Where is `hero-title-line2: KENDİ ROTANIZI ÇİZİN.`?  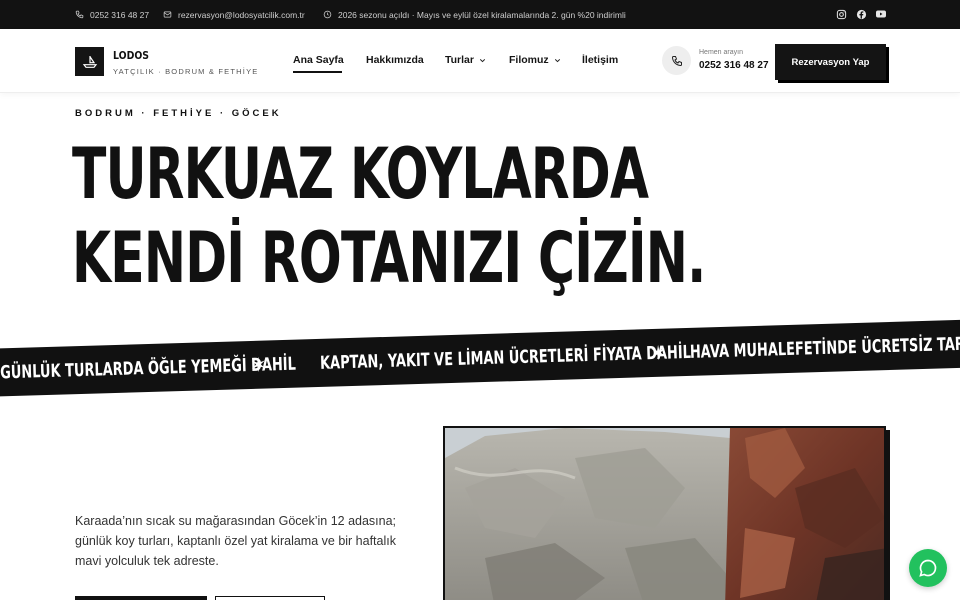 hero-title-line2: KENDİ ROTANIZI ÇİZİN. is located at coordinates (389, 258).